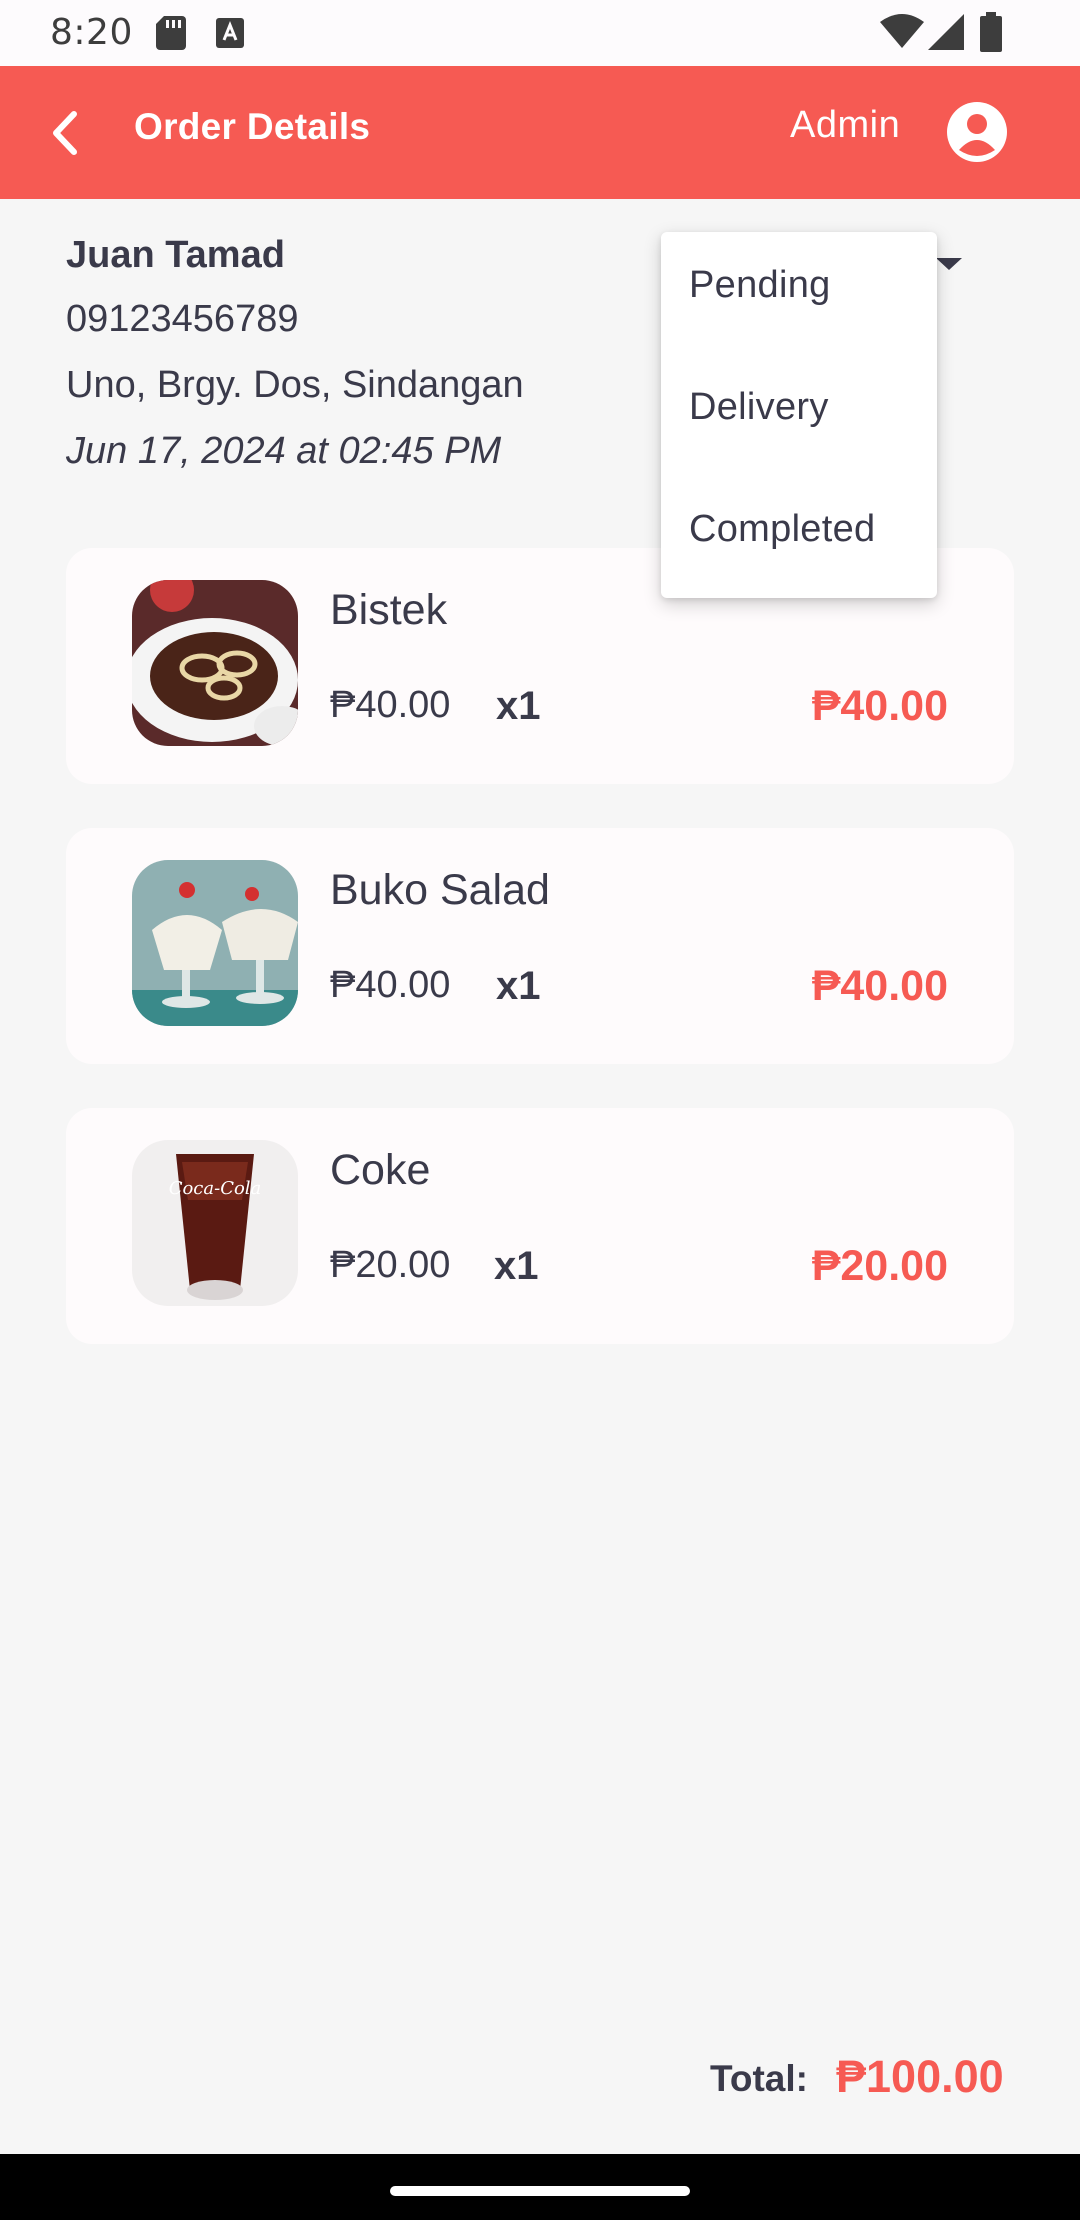 The height and width of the screenshot is (2220, 1080). What do you see at coordinates (91, 32) in the screenshot?
I see `status-time: 8:20` at bounding box center [91, 32].